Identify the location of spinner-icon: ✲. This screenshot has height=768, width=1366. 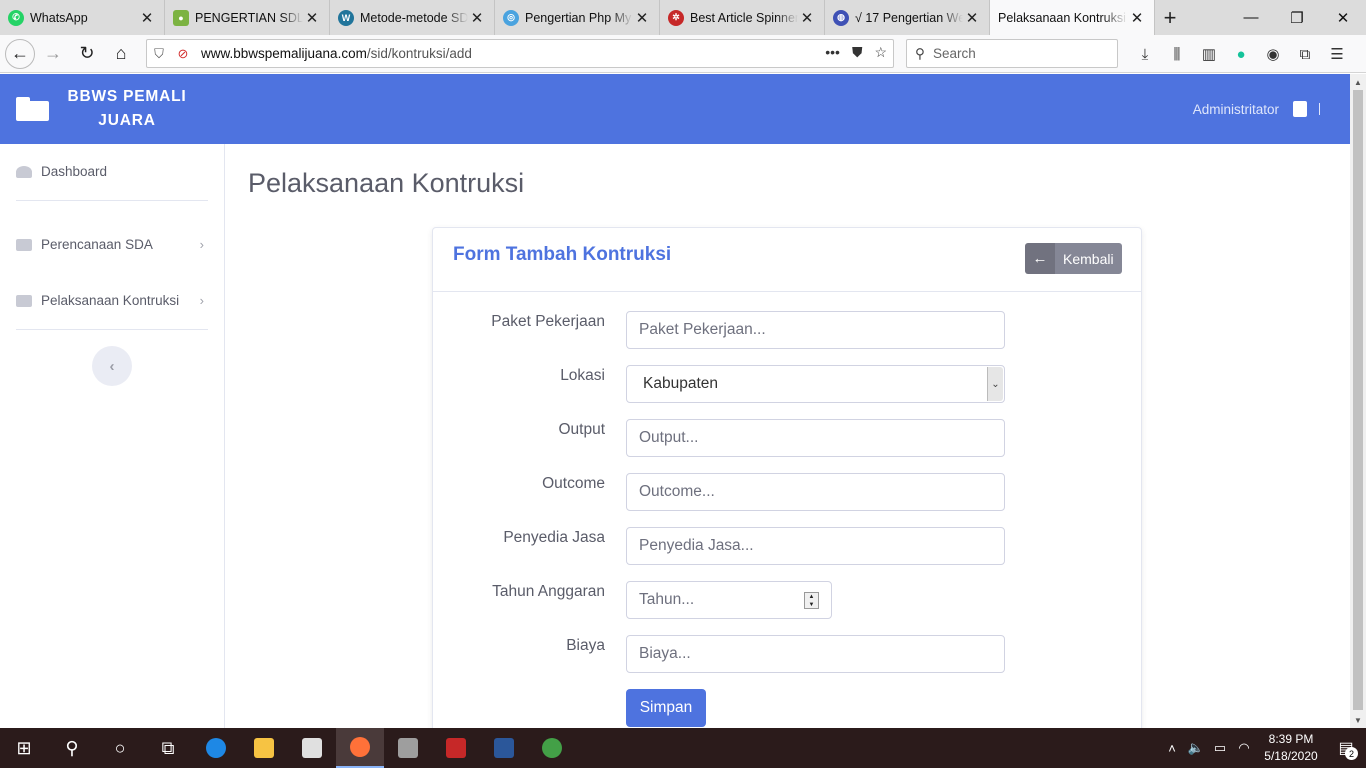
(676, 17).